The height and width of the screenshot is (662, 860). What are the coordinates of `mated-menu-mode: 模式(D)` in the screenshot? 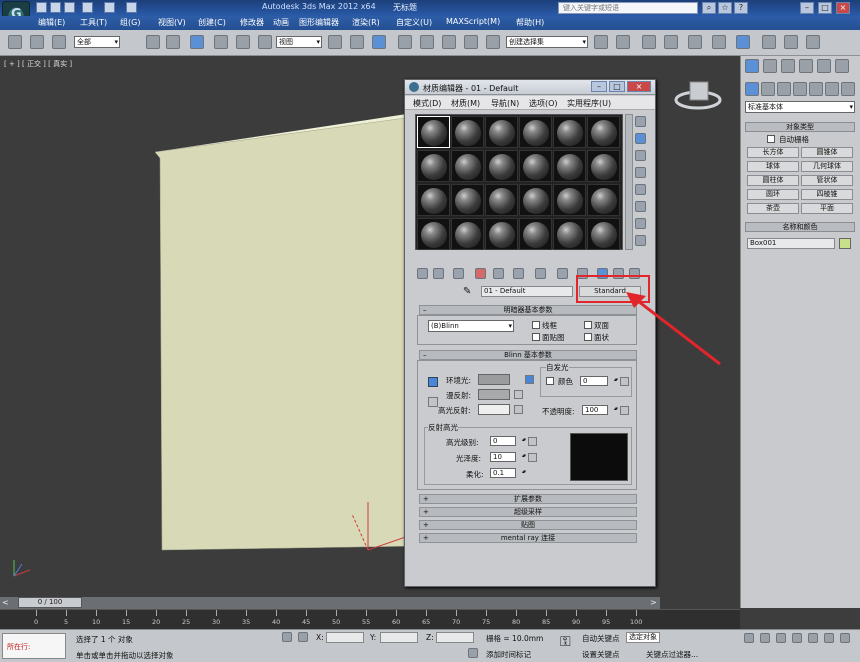 It's located at (427, 103).